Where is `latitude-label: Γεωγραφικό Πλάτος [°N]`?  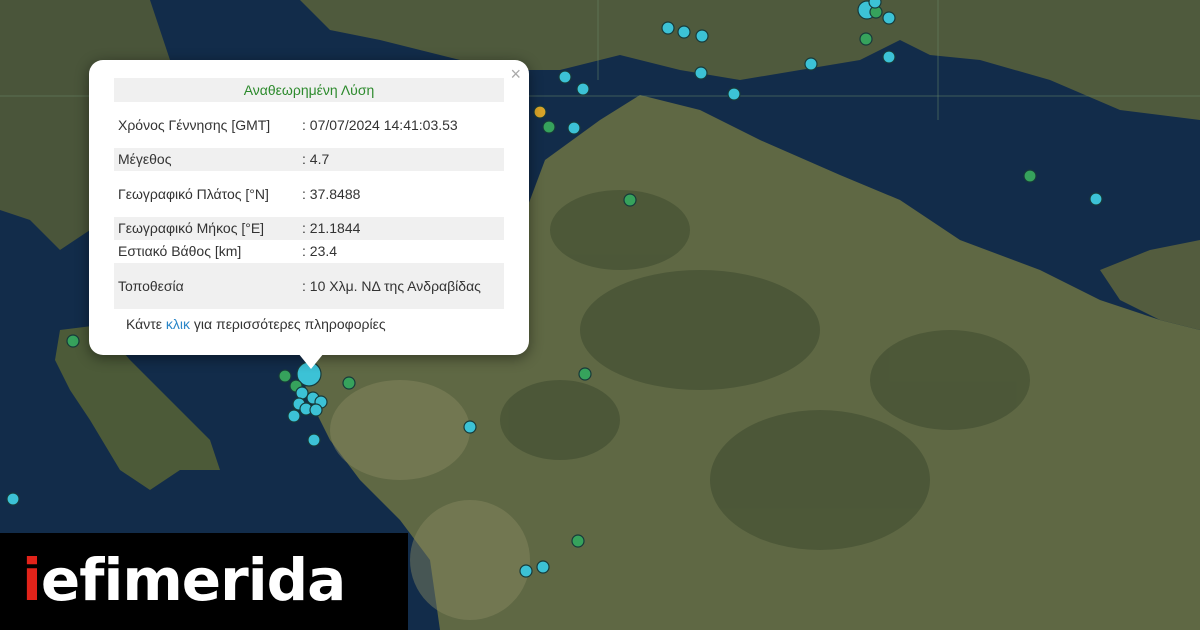
latitude-label: Γεωγραφικό Πλάτος [°N] is located at coordinates (193, 193).